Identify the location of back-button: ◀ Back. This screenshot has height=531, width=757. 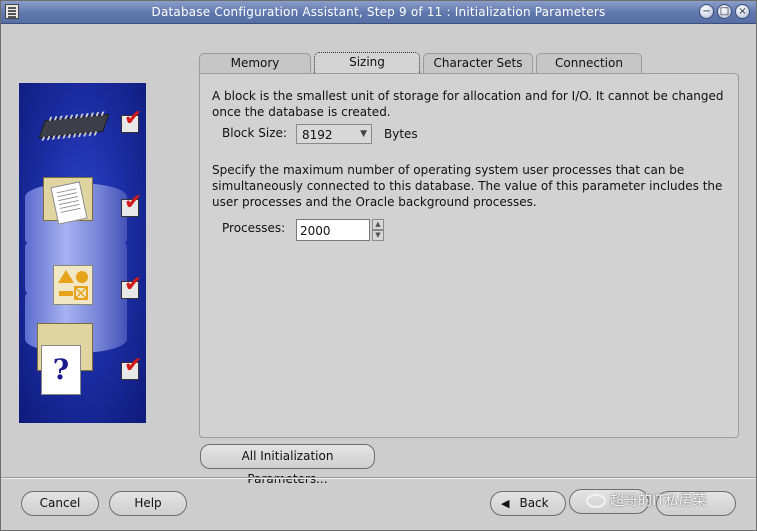
(528, 503).